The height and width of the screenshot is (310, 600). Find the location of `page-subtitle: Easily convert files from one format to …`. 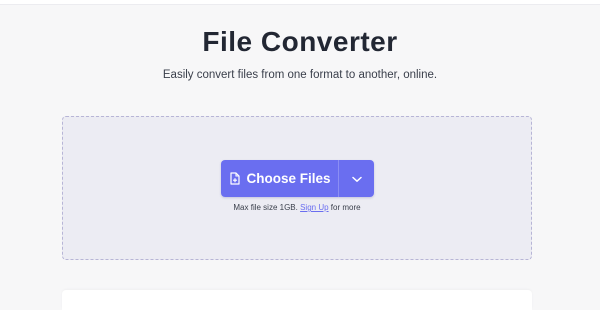

page-subtitle: Easily convert files from one format to … is located at coordinates (300, 75).